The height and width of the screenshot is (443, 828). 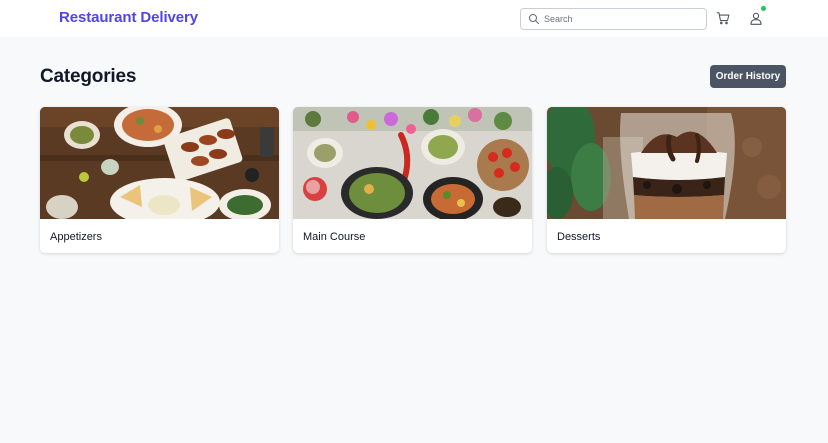 I want to click on page-title: Categories, so click(x=88, y=76).